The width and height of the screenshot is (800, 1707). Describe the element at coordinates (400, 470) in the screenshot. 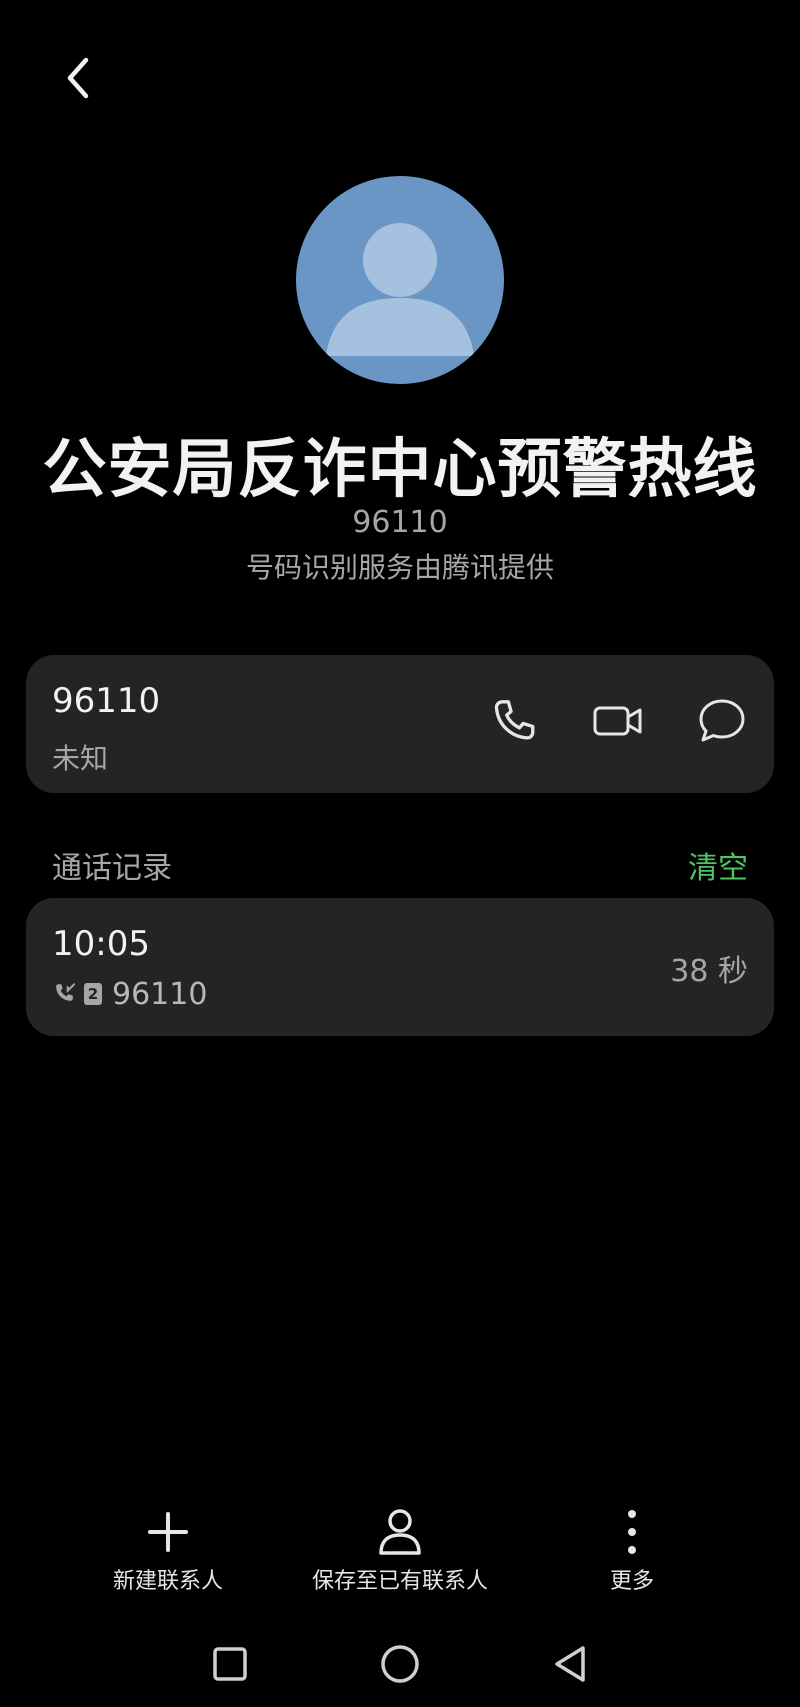

I see `contact-name: 公安局反诈中心预警热线` at that location.